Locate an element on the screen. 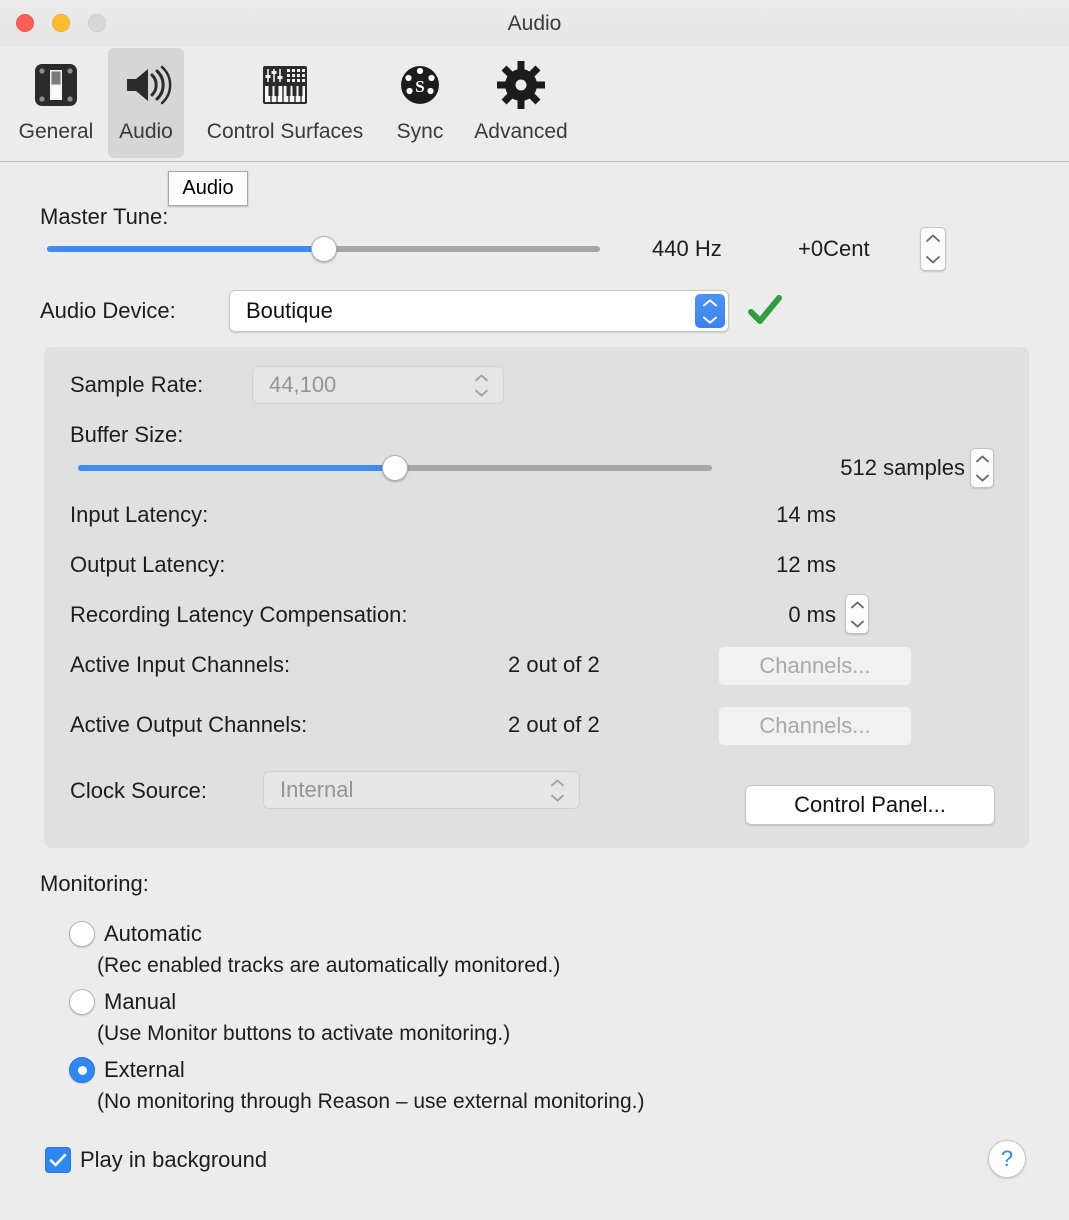 The image size is (1069, 1220). window-title: Audio is located at coordinates (534, 23).